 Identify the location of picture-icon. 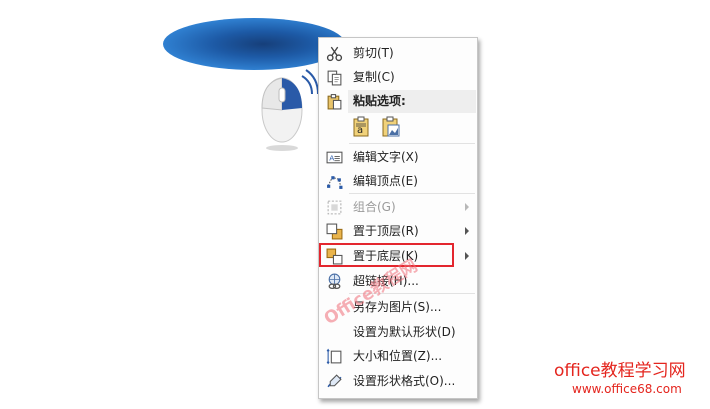
(391, 127).